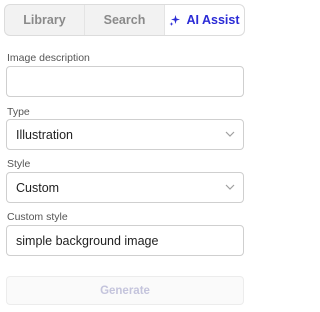 The width and height of the screenshot is (320, 312). I want to click on tab-library-label: Library, so click(44, 20).